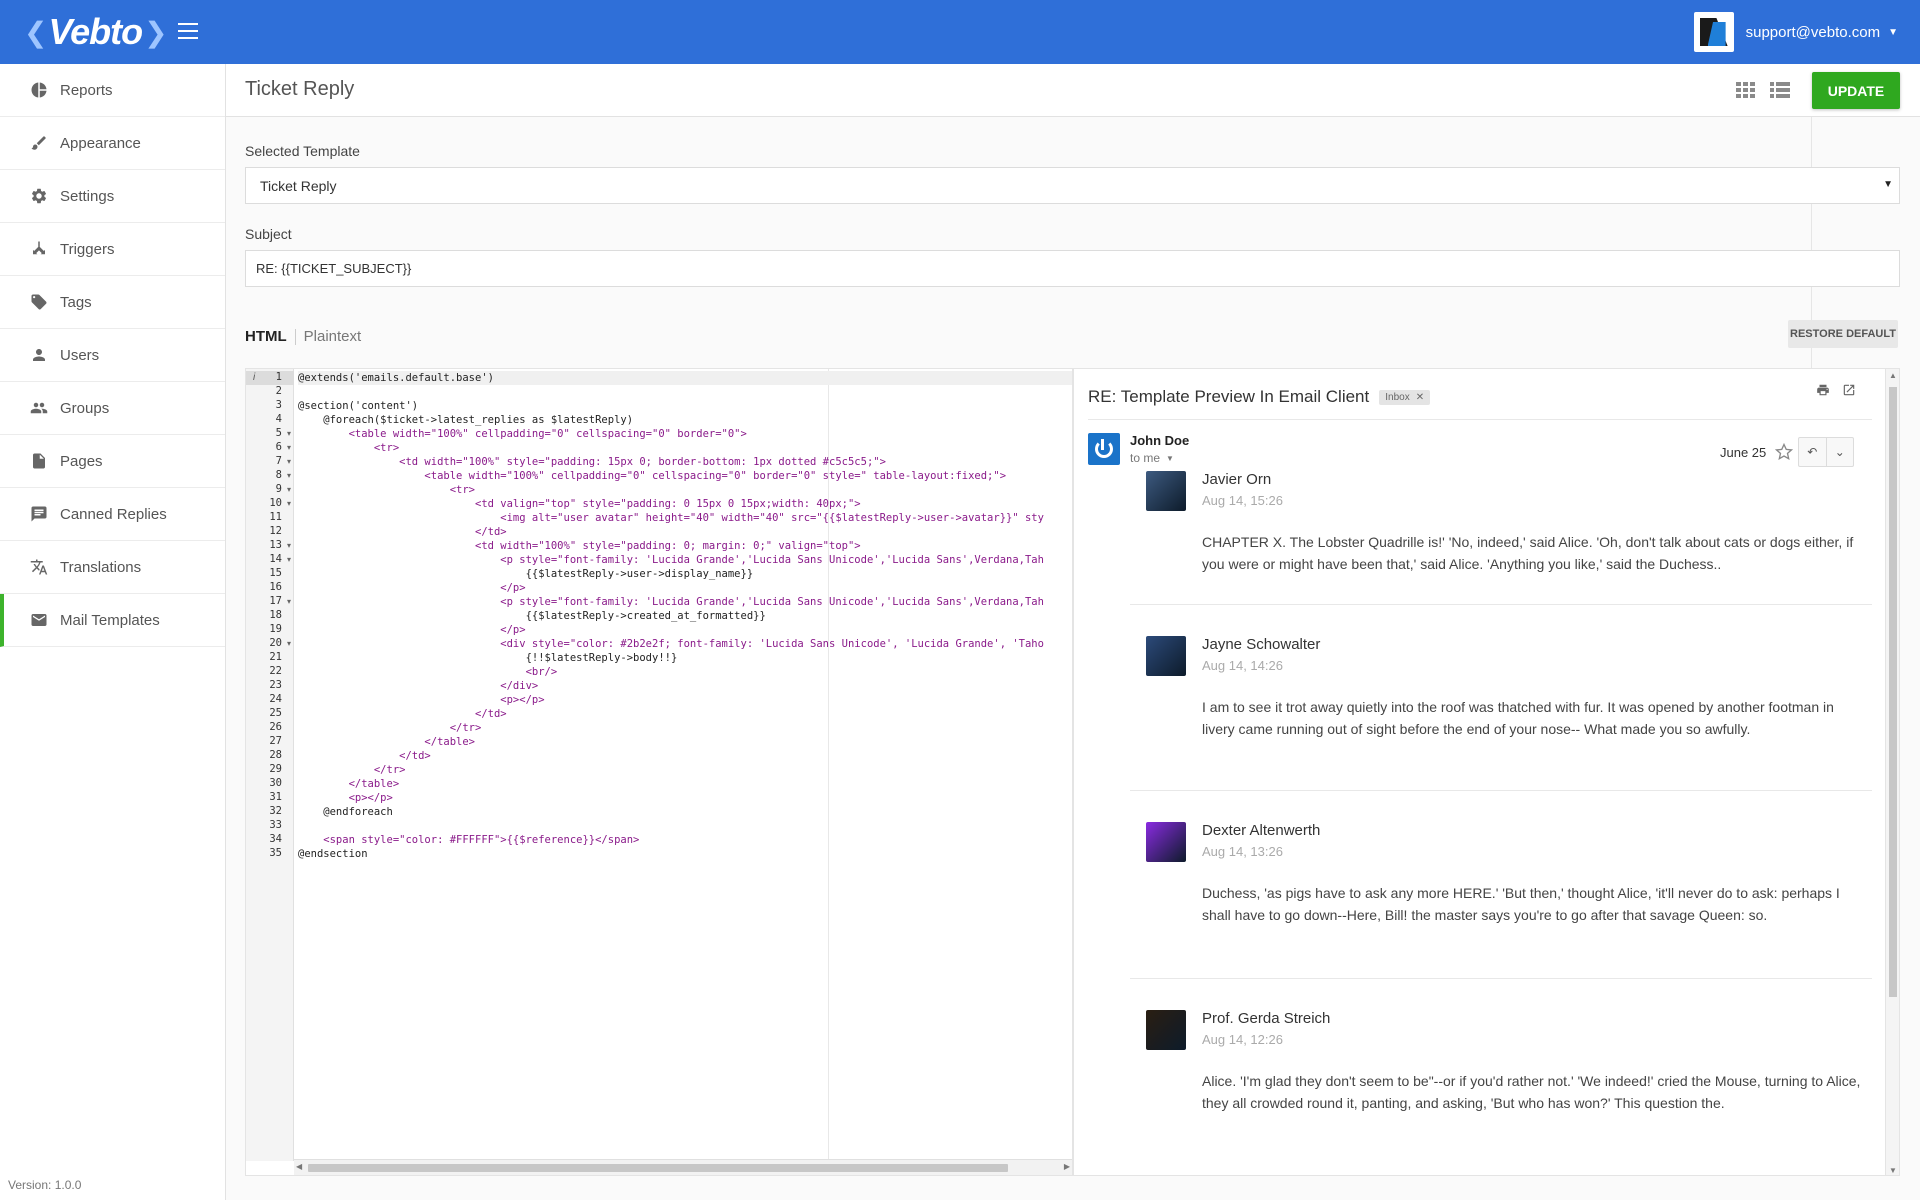 This screenshot has width=1920, height=1200. I want to click on subject-input: RE: {{TICKET_SUBJECT}}, so click(1072, 268).